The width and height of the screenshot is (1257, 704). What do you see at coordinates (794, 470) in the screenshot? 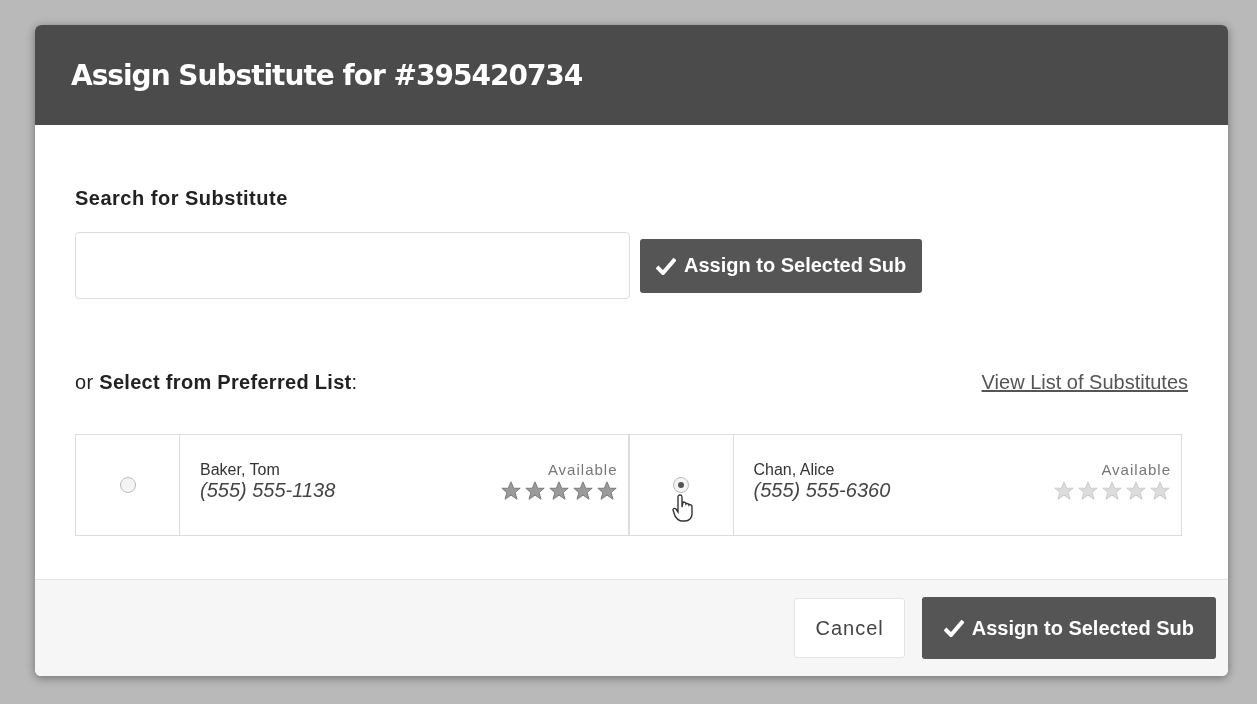
I see `substitute-name: Chan, Alice` at bounding box center [794, 470].